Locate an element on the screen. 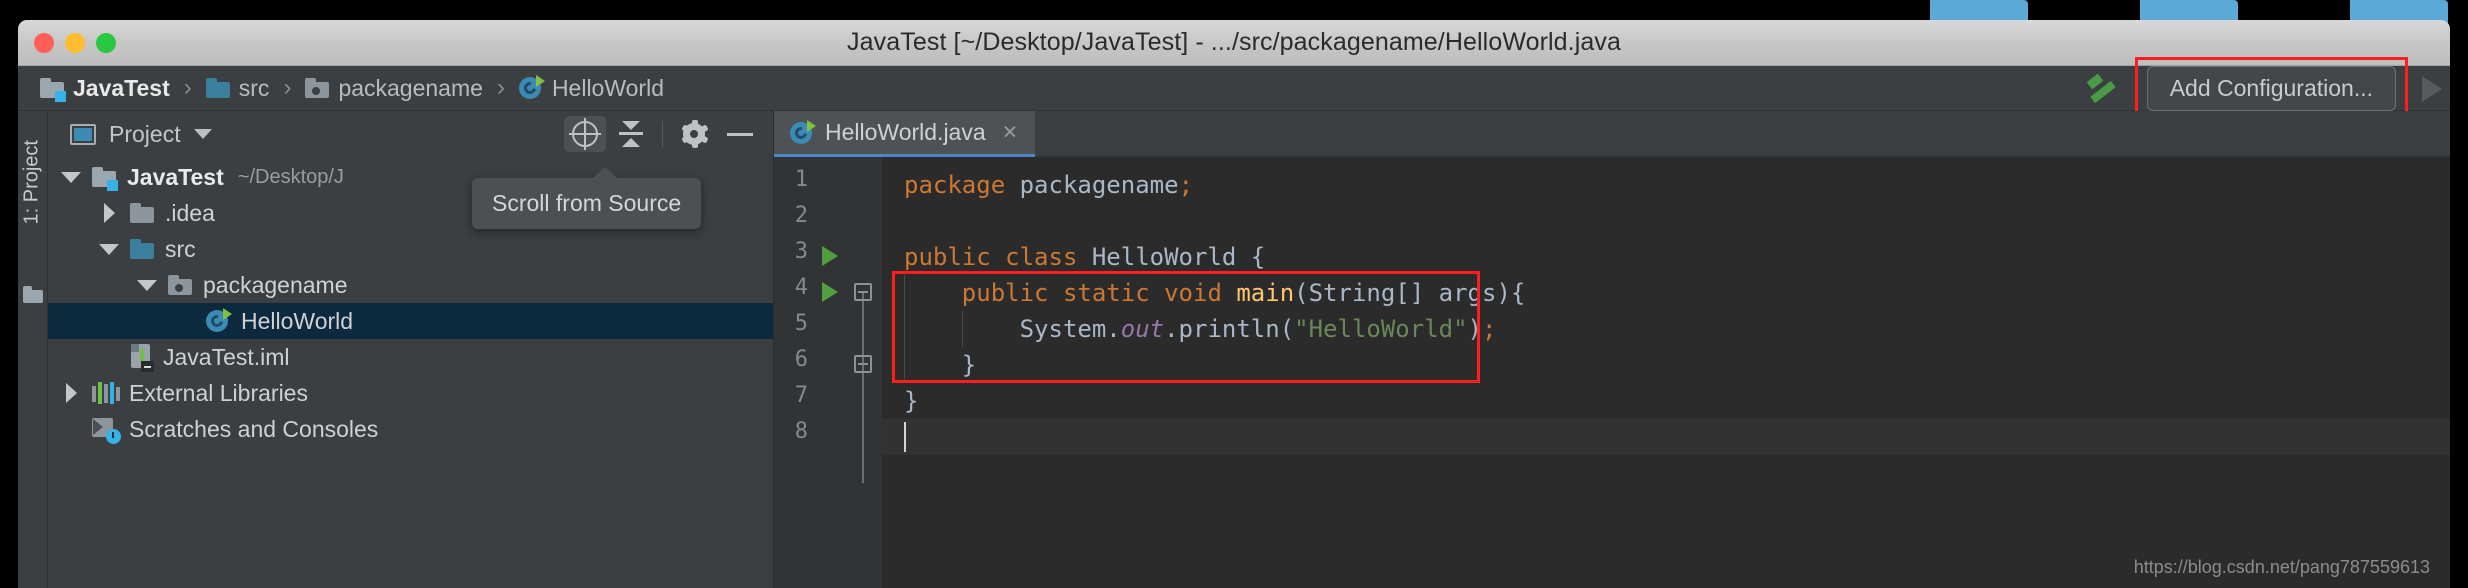 The height and width of the screenshot is (588, 2468). code-line: public static void main(String[] args){ is located at coordinates (1215, 293).